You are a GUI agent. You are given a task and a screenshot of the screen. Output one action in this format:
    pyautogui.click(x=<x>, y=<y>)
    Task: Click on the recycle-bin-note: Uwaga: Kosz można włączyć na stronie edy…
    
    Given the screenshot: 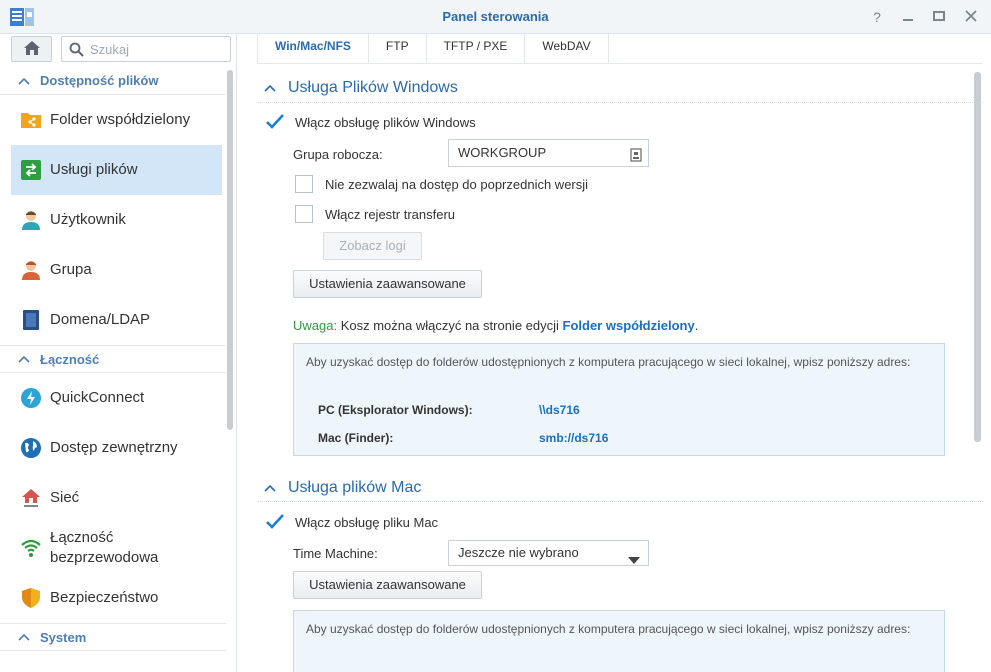 What is the action you would take?
    pyautogui.click(x=495, y=325)
    